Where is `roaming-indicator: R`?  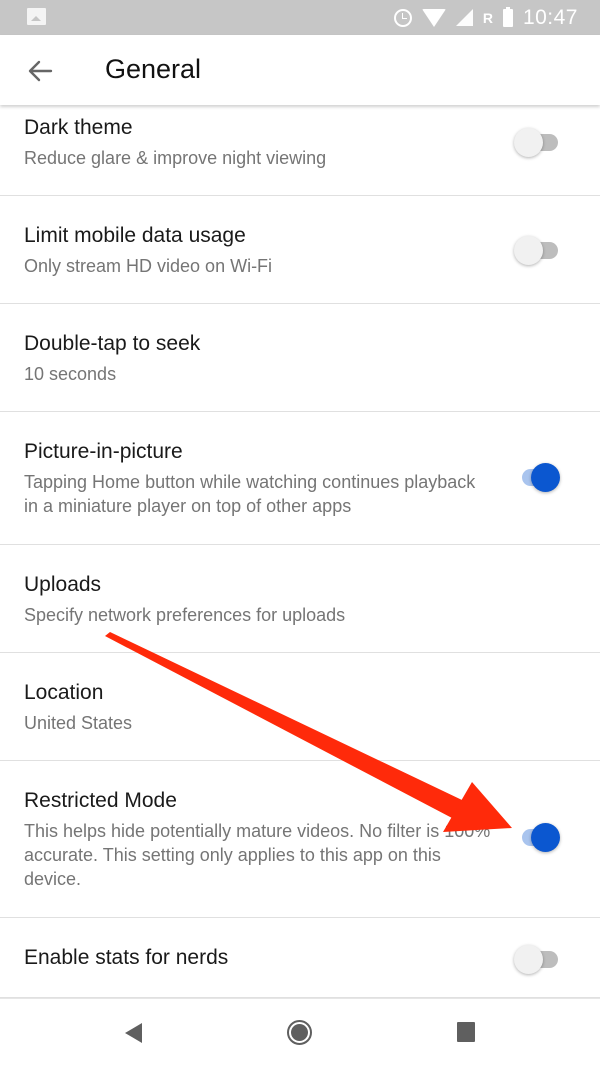
roaming-indicator: R is located at coordinates (487, 17).